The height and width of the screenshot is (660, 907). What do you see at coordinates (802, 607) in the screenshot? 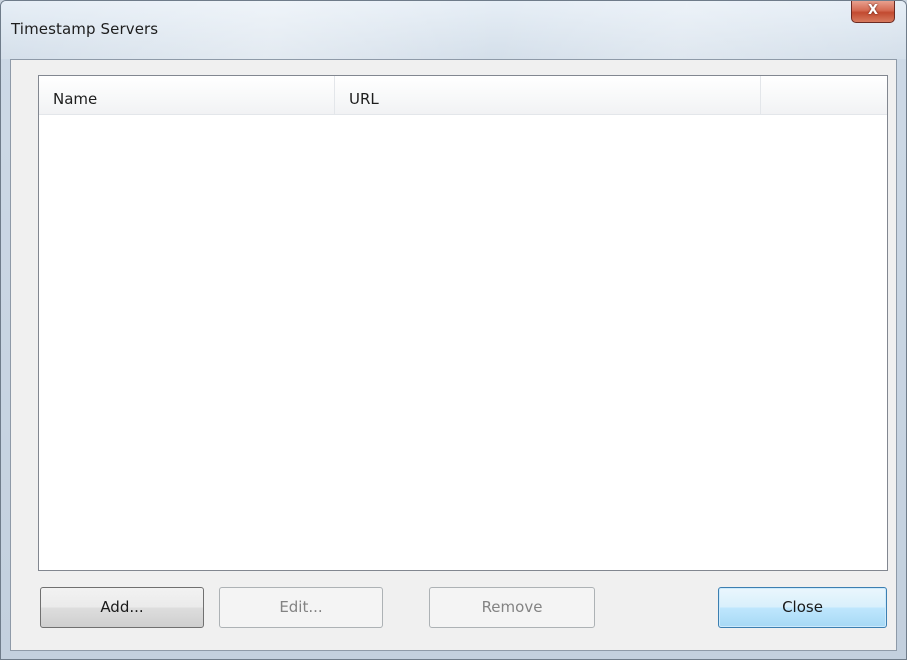
I see `close-button: Close` at bounding box center [802, 607].